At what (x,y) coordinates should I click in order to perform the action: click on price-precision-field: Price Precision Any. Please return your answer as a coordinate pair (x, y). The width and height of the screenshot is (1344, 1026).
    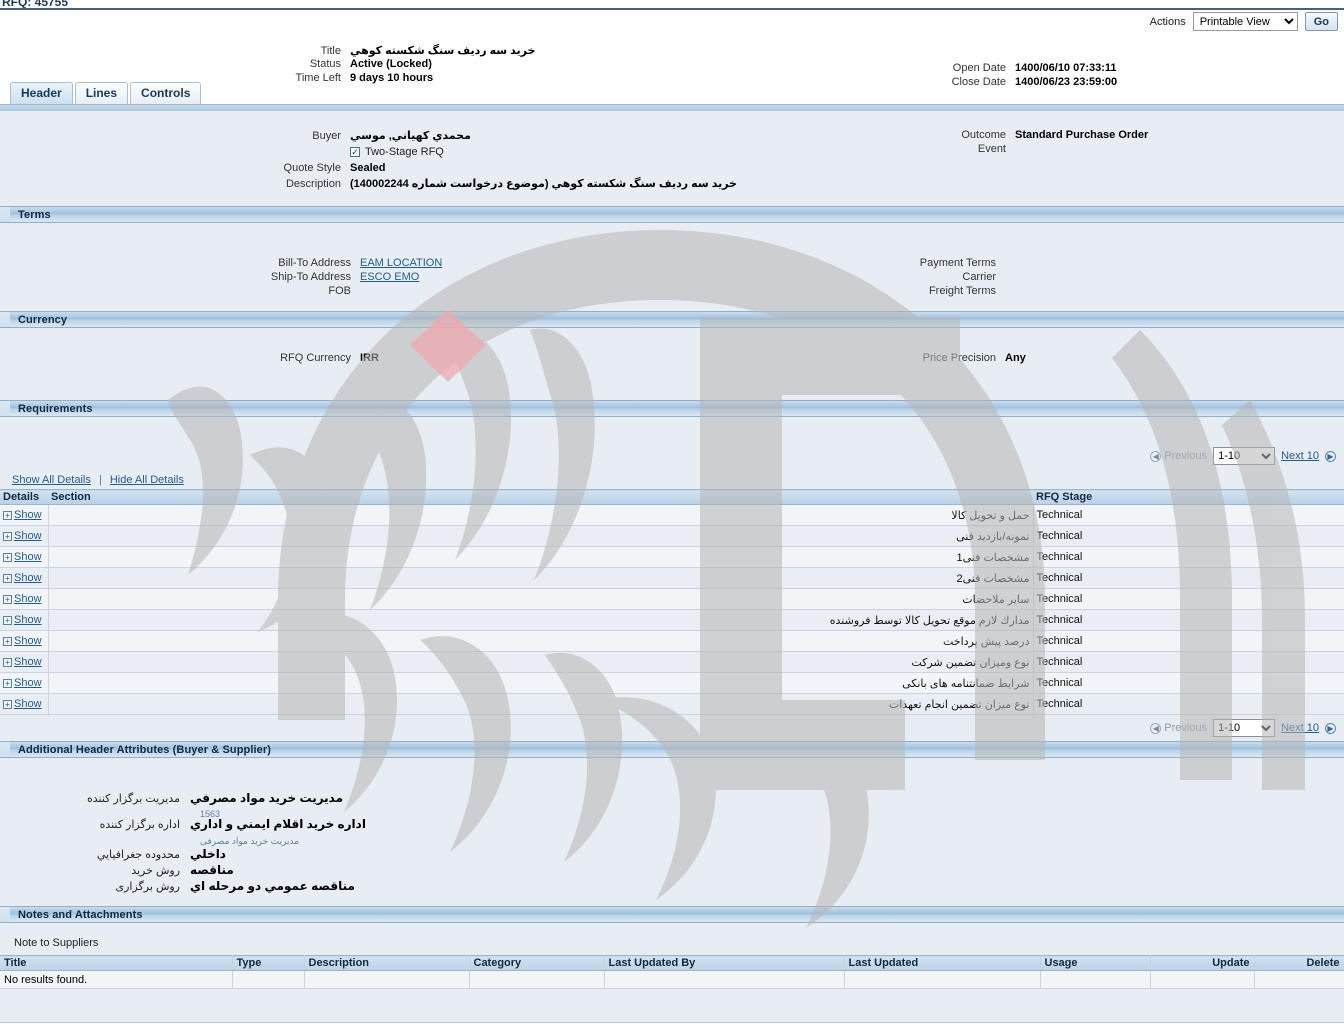
    Looking at the image, I should click on (923, 358).